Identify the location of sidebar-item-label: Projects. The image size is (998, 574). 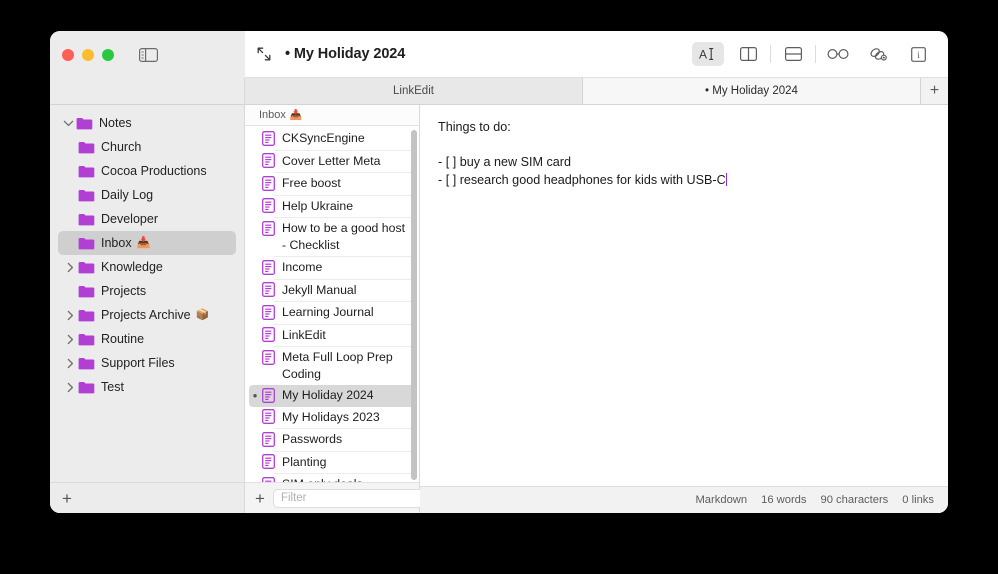
(124, 291).